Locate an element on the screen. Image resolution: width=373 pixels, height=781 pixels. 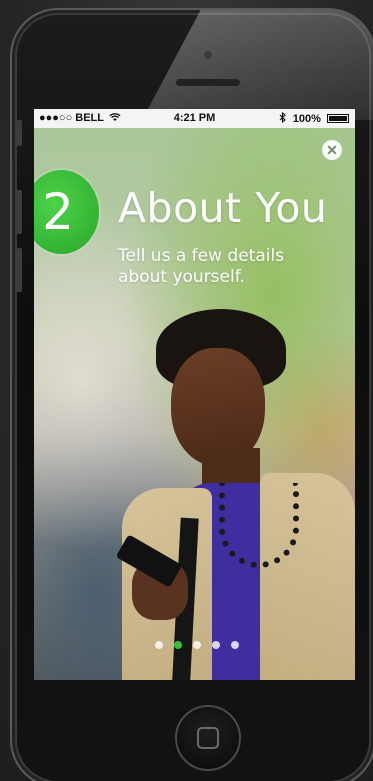
photo-necklace is located at coordinates (259, 525).